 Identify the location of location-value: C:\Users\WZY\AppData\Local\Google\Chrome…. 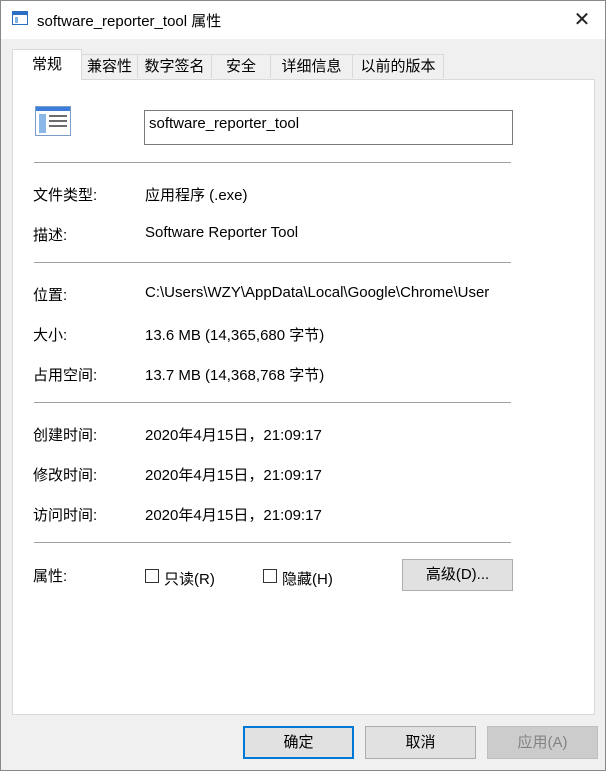
(329, 292).